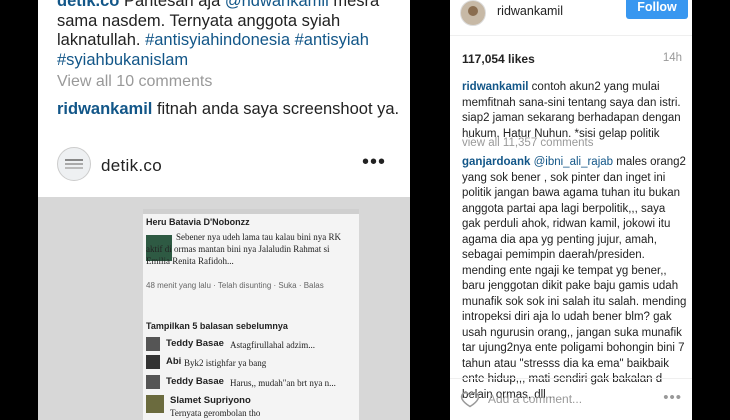 This screenshot has width=730, height=420. I want to click on fb-replies-label: Tampilkan 5 balasan sebelumnya, so click(217, 326).